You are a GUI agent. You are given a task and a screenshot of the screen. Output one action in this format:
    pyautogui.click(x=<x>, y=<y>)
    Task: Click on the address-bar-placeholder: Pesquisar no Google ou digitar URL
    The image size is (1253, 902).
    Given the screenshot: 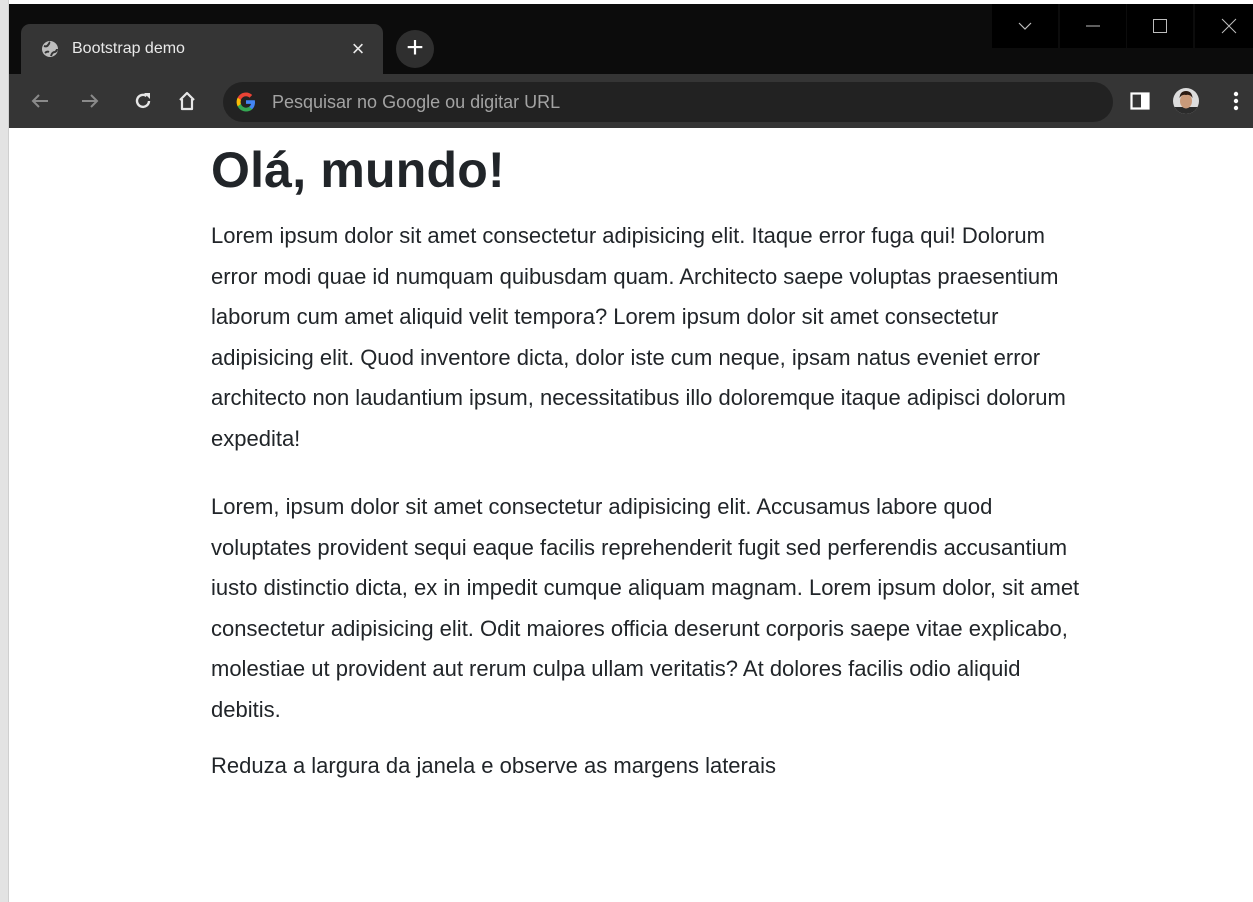 What is the action you would take?
    pyautogui.click(x=416, y=101)
    